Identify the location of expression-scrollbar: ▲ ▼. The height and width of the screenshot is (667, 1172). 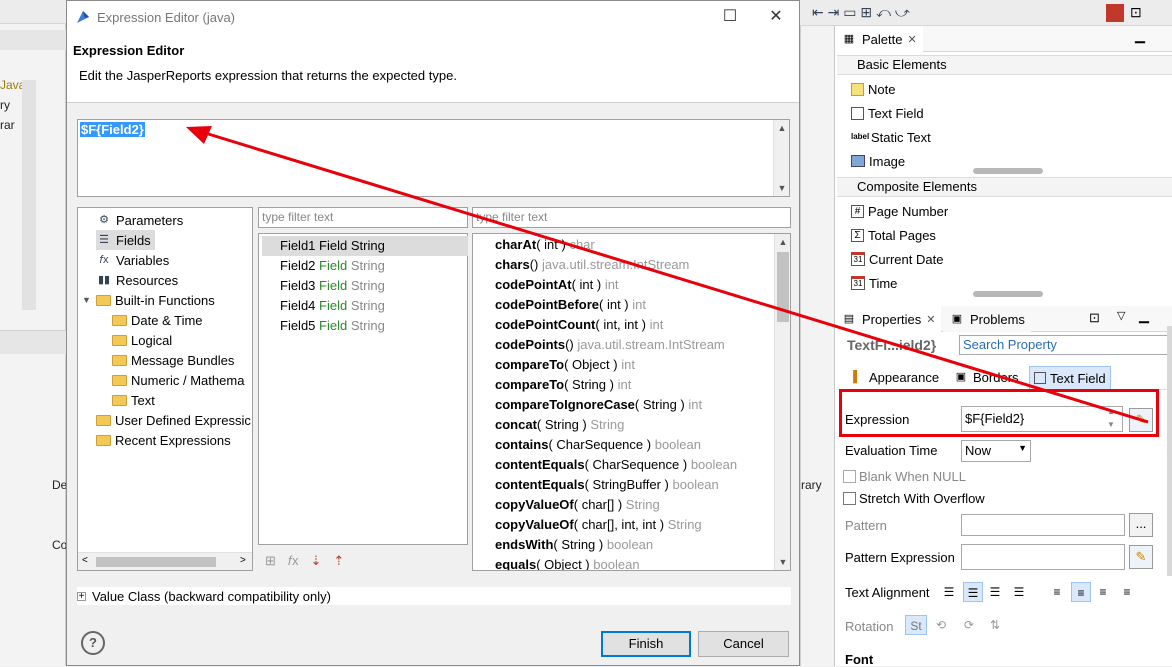
(781, 158).